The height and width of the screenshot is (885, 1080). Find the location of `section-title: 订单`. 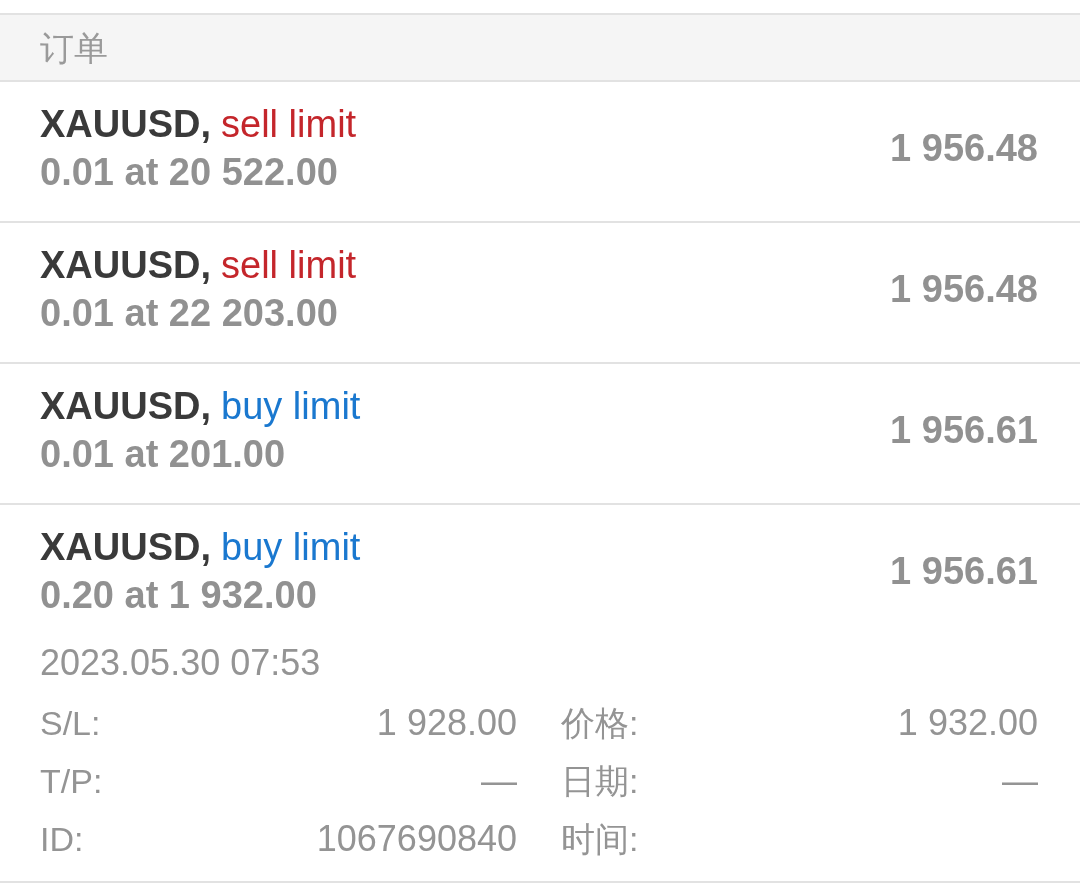

section-title: 订单 is located at coordinates (74, 47).